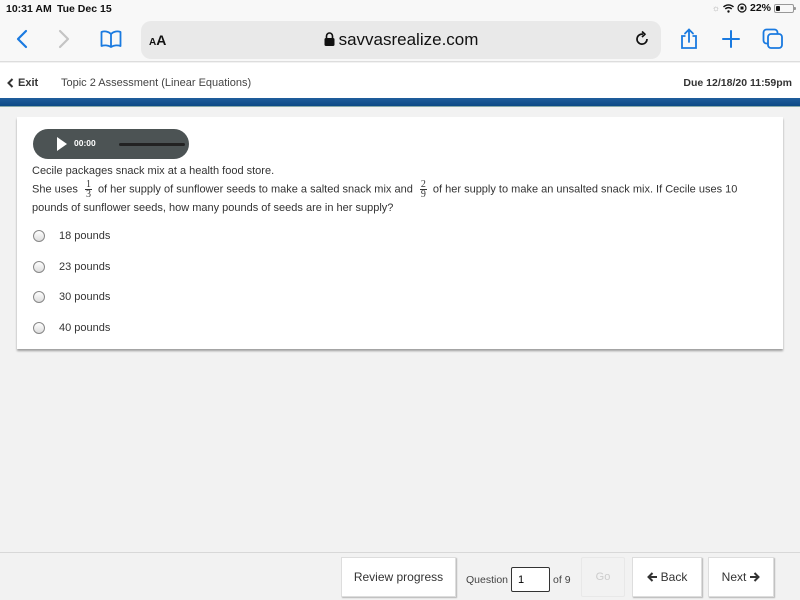 Image resolution: width=800 pixels, height=600 pixels. Describe the element at coordinates (64, 39) in the screenshot. I see `forward-icon` at that location.